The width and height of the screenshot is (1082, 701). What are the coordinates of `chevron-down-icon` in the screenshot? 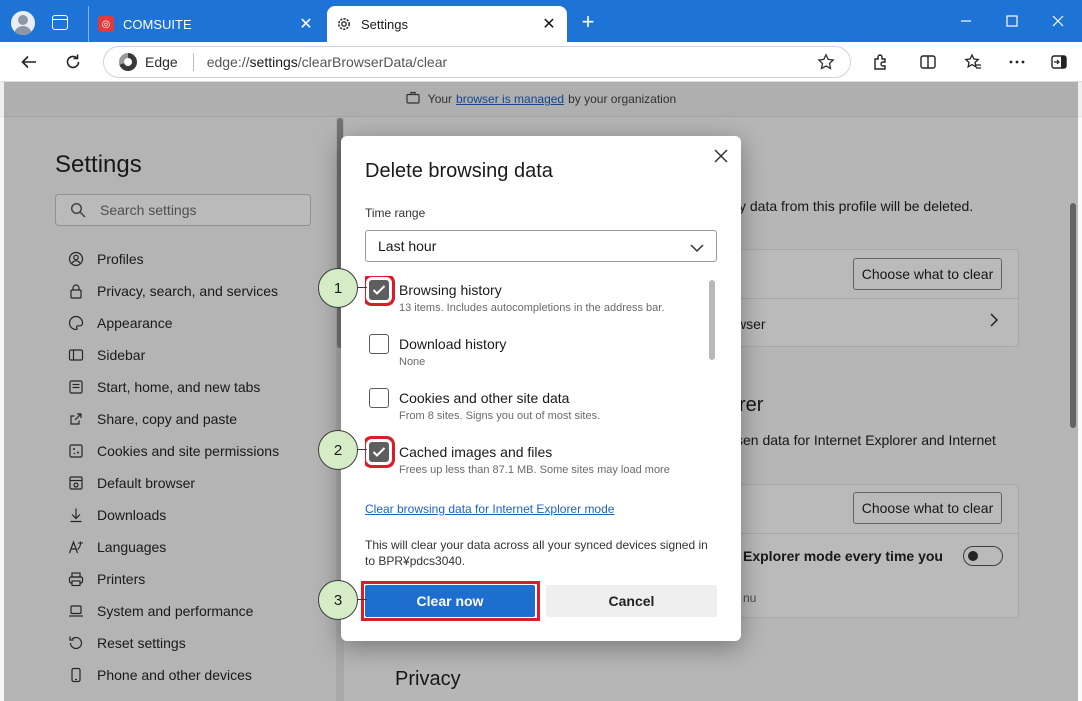 It's located at (697, 248).